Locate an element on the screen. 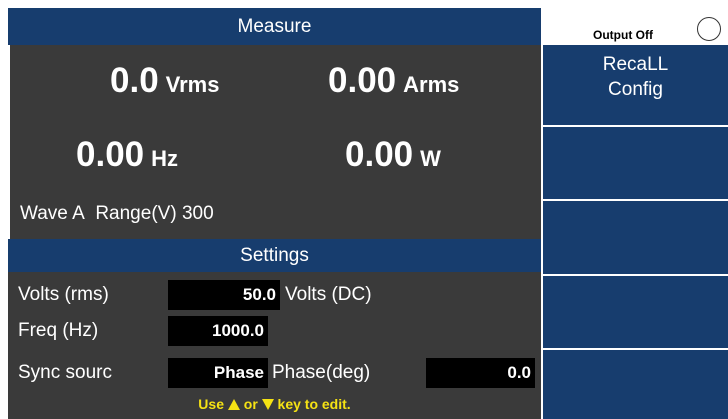  current-value: 0.00 is located at coordinates (362, 80).